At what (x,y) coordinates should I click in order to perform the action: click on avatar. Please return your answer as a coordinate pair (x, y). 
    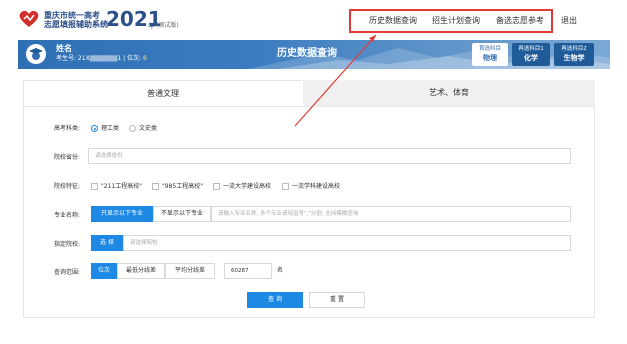
    Looking at the image, I should click on (36, 54).